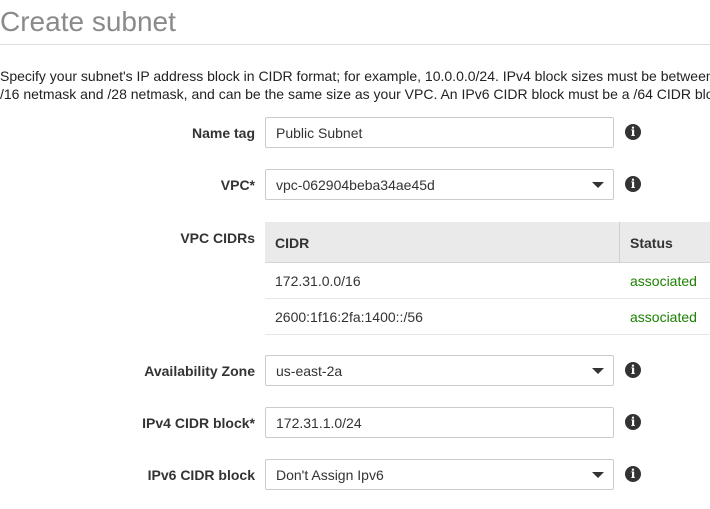 This screenshot has width=710, height=509. Describe the element at coordinates (88, 21) in the screenshot. I see `page-title: Create subnet` at that location.